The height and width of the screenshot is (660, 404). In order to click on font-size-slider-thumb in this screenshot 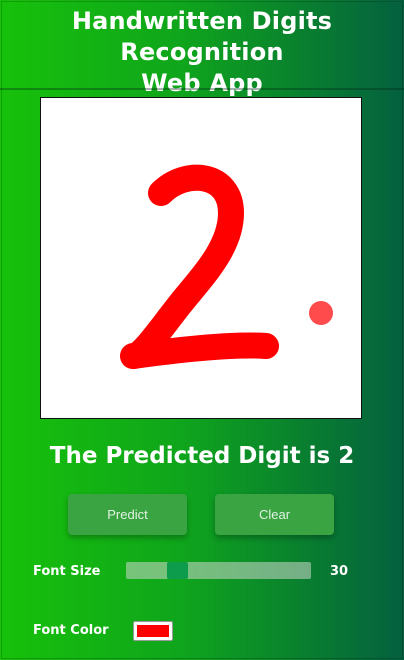, I will do `click(177, 570)`.